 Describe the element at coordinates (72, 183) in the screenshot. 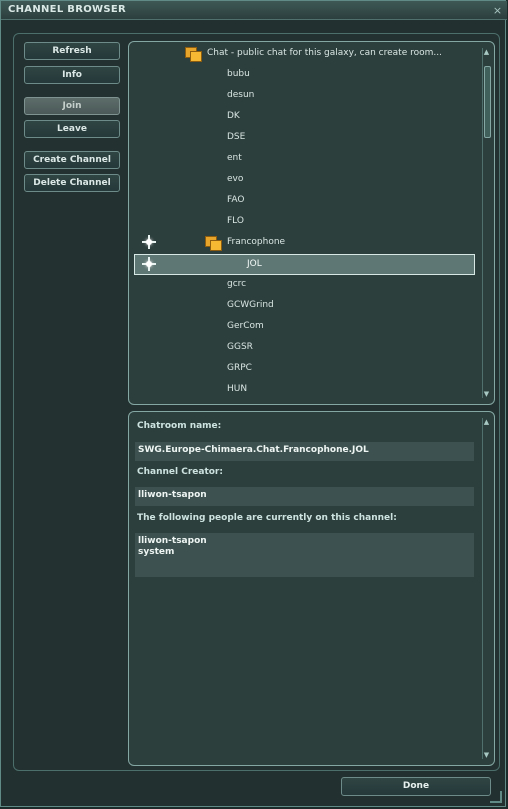

I see `delete-channel-button: Delete Channel` at that location.